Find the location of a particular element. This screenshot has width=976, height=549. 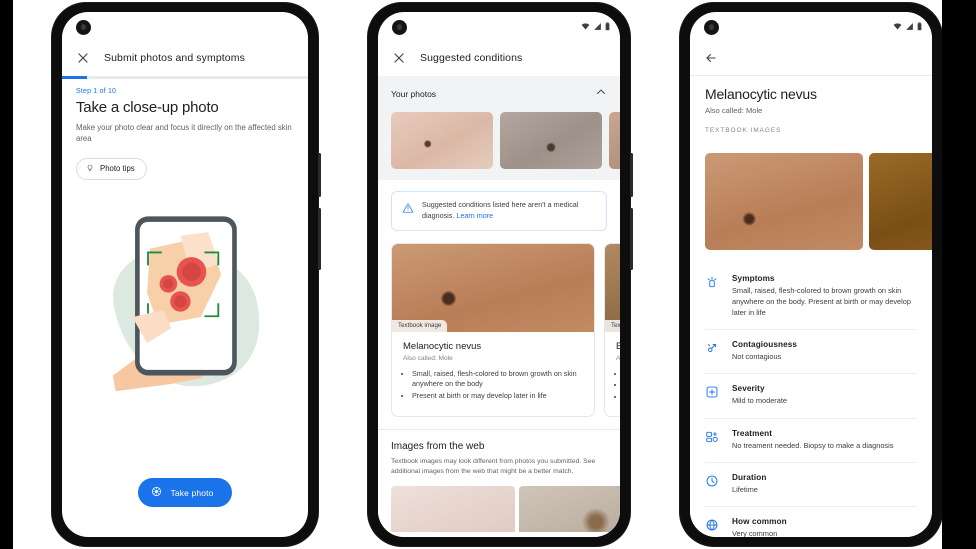

phone2-side-button is located at coordinates (631, 175).